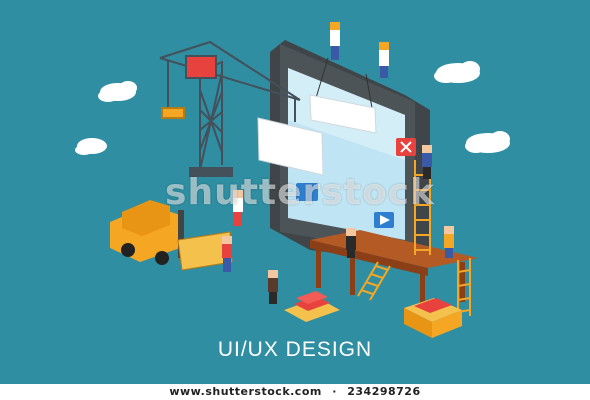  I want to click on credit-site: www.shutterstock.com, so click(245, 391).